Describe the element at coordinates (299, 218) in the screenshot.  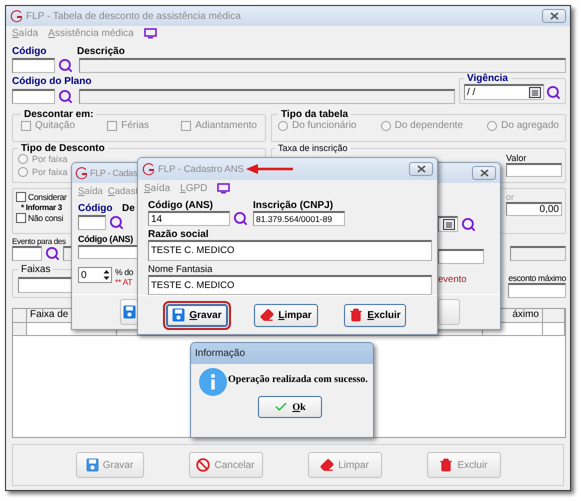
I see `cnpj-field: 81.379.564/0001-89` at that location.